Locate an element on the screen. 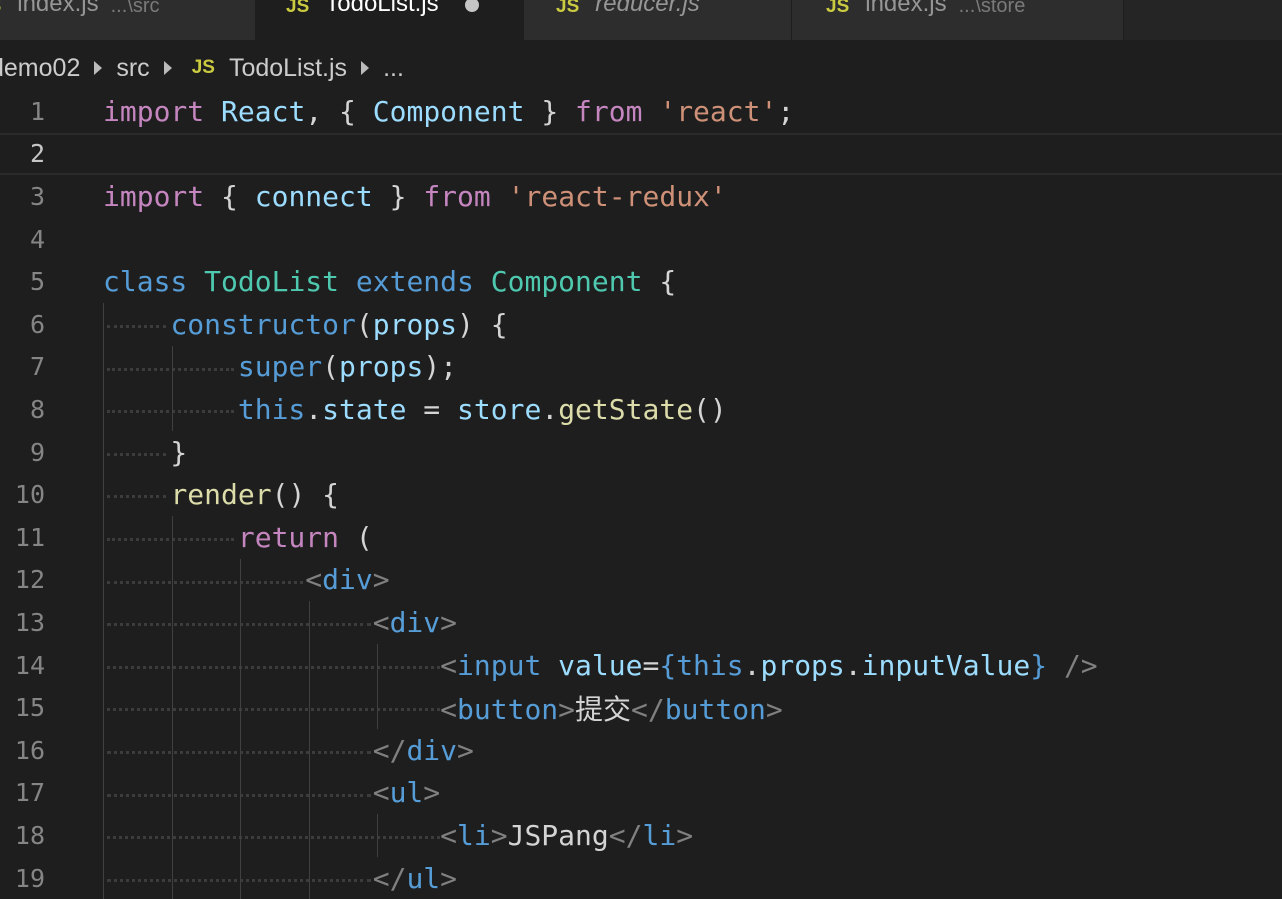 The width and height of the screenshot is (1282, 899). code-token: </ is located at coordinates (389, 878).